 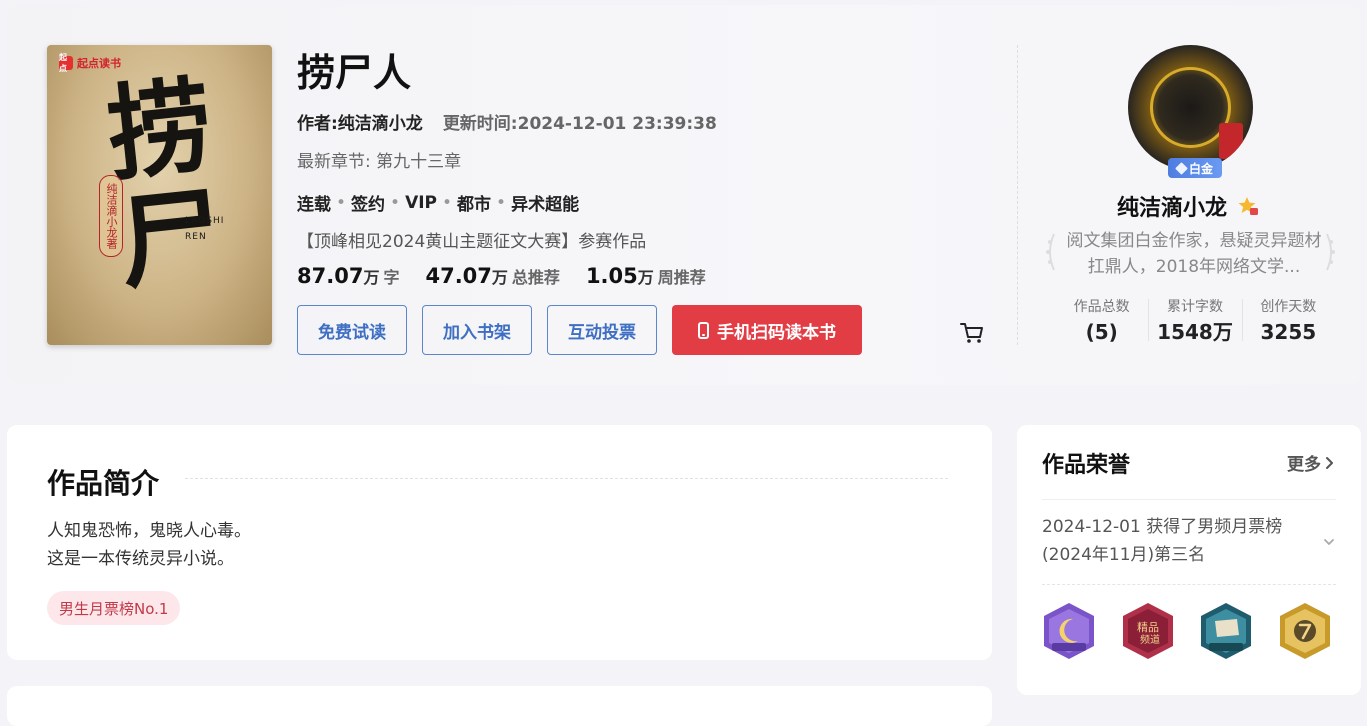 I want to click on cart-icon, so click(x=972, y=332).